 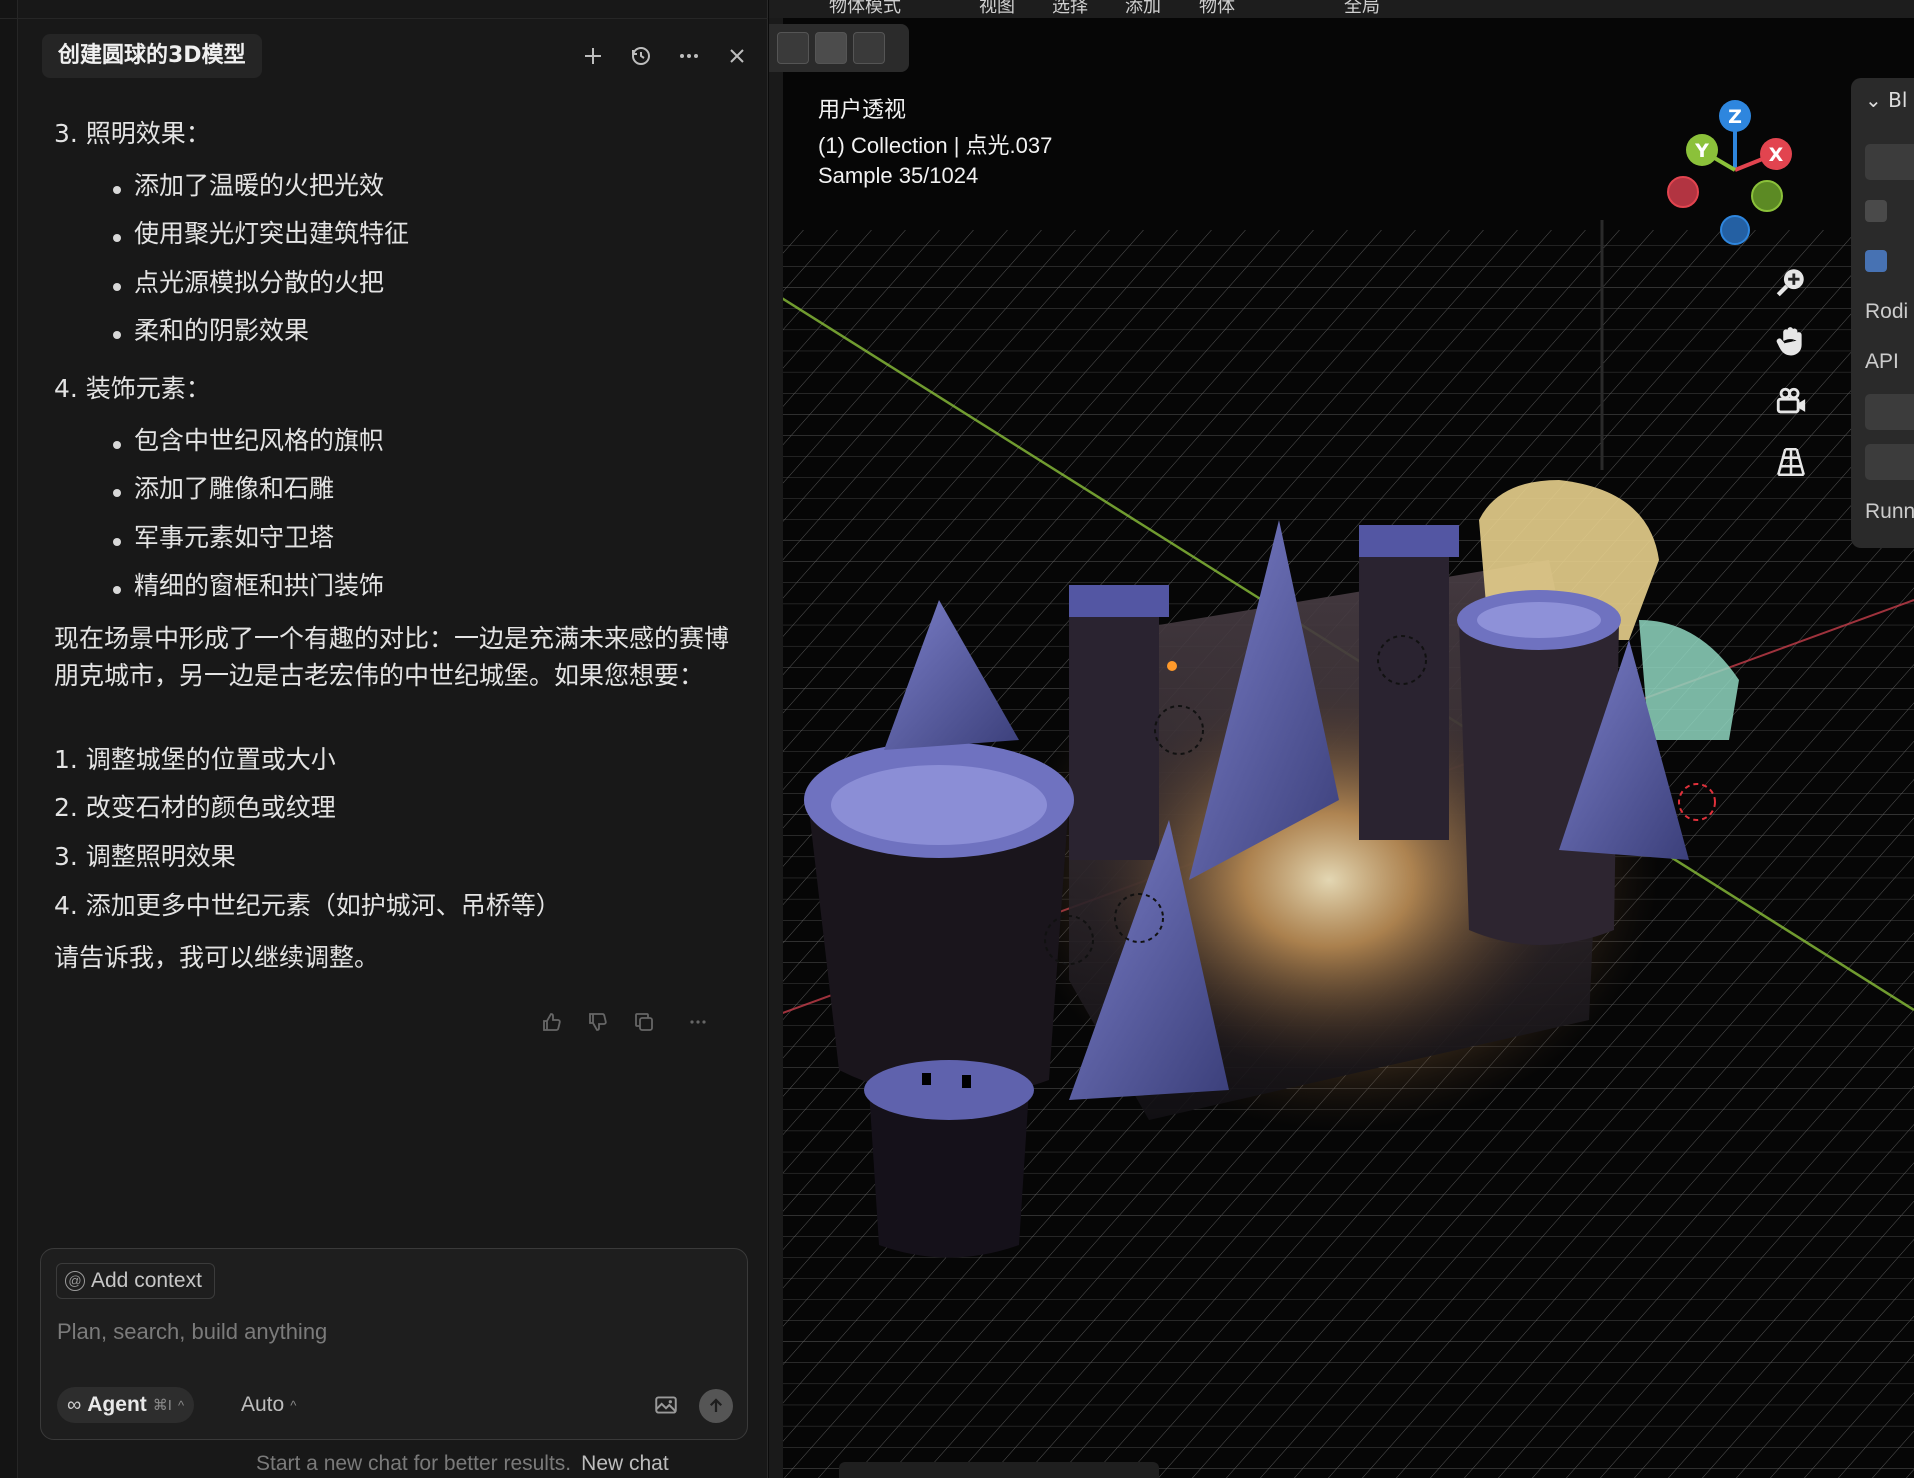 I want to click on at-icon: @, so click(x=75, y=1281).